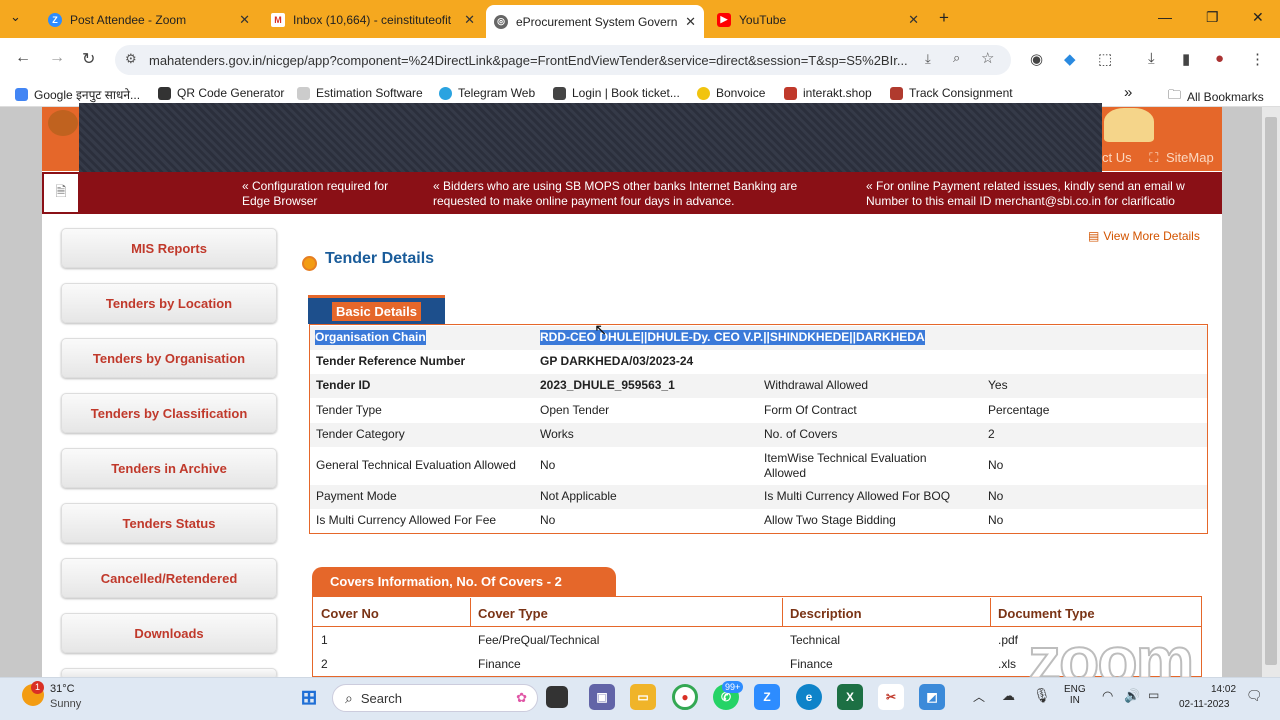 The width and height of the screenshot is (1280, 720). I want to click on language-indicator: ENG IN, so click(1075, 695).